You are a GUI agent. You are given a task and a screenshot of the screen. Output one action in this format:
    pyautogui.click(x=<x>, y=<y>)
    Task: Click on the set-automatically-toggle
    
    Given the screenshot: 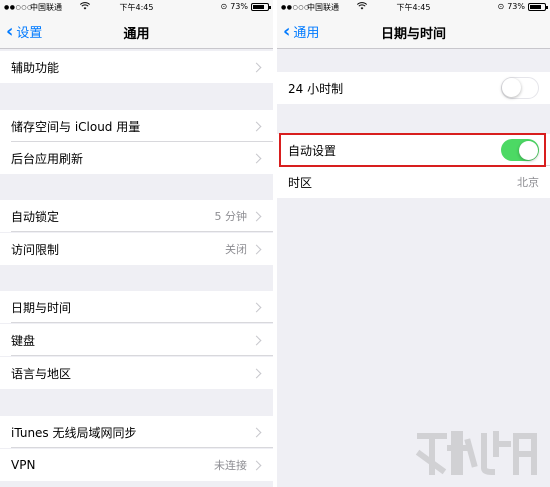 What is the action you would take?
    pyautogui.click(x=520, y=150)
    